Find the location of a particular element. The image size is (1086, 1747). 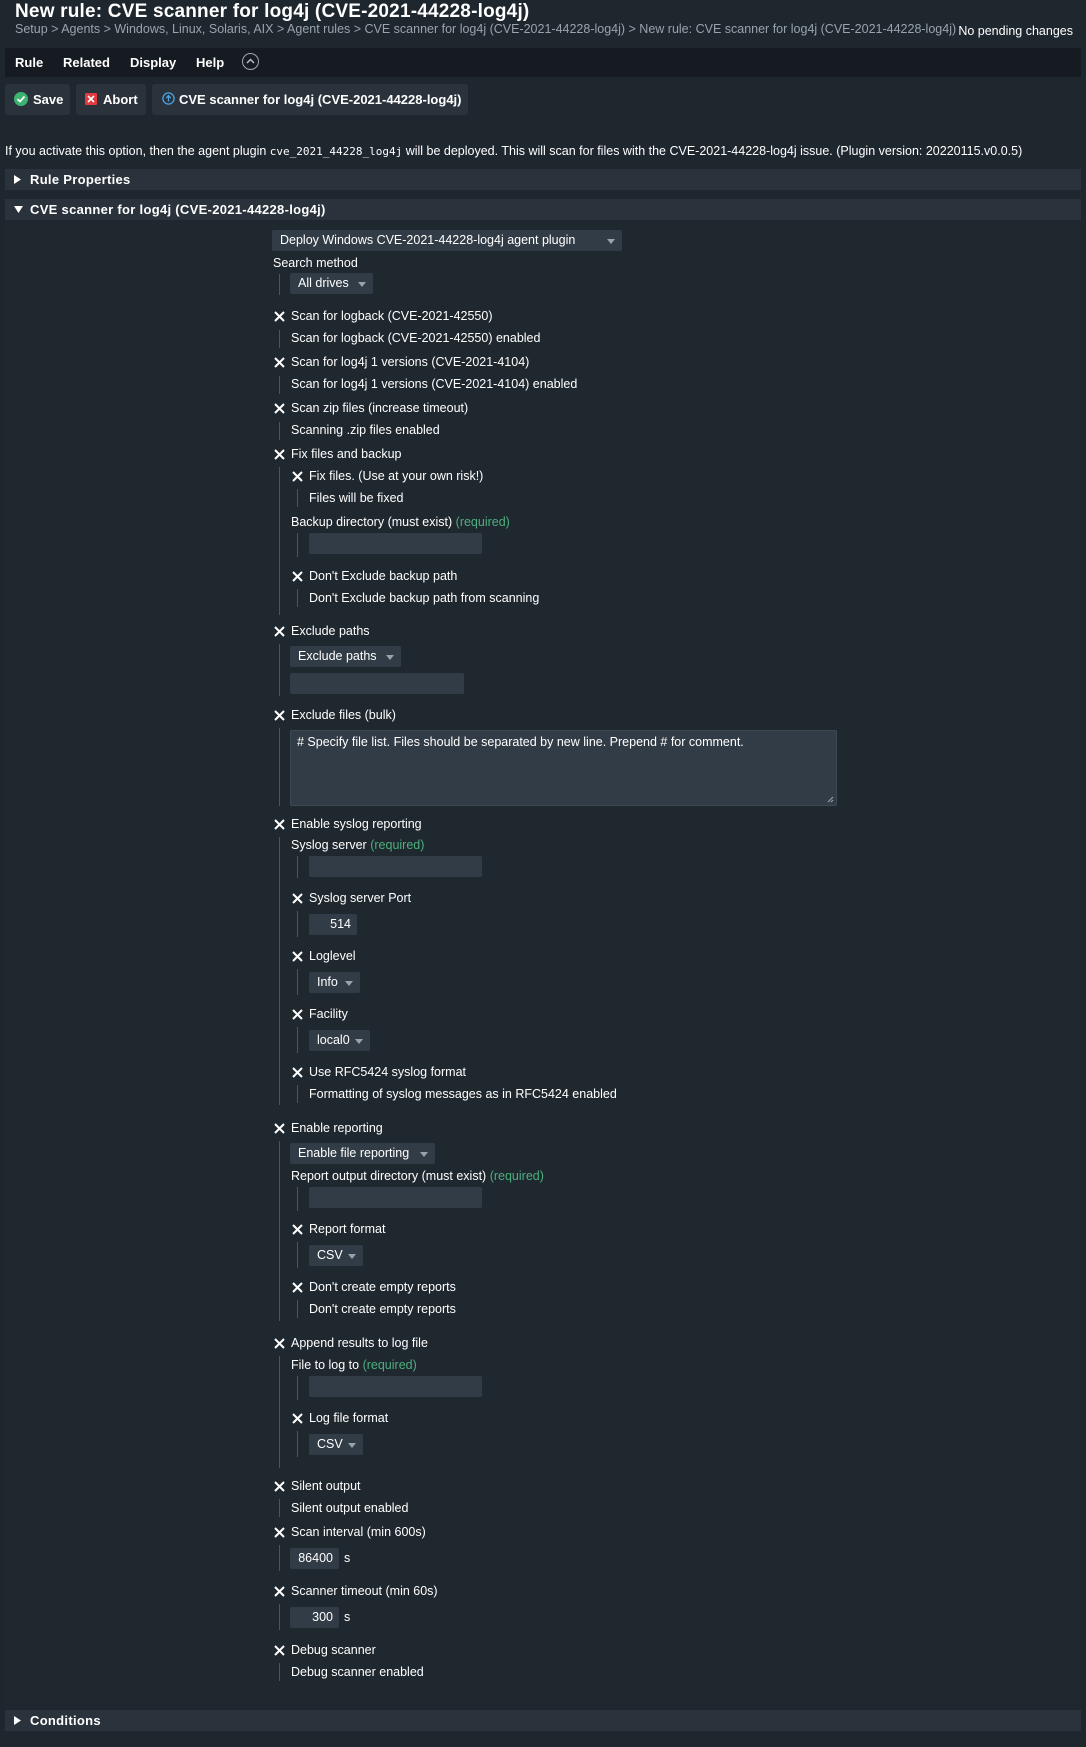

syslog-port-input: 514 is located at coordinates (333, 924).